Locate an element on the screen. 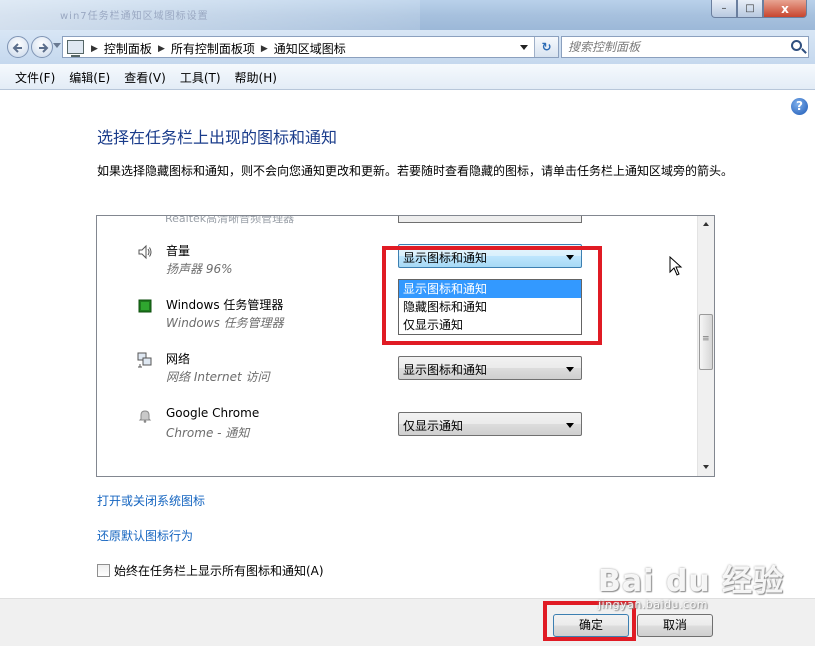 This screenshot has width=815, height=646. back-arrow-icon is located at coordinates (17, 48).